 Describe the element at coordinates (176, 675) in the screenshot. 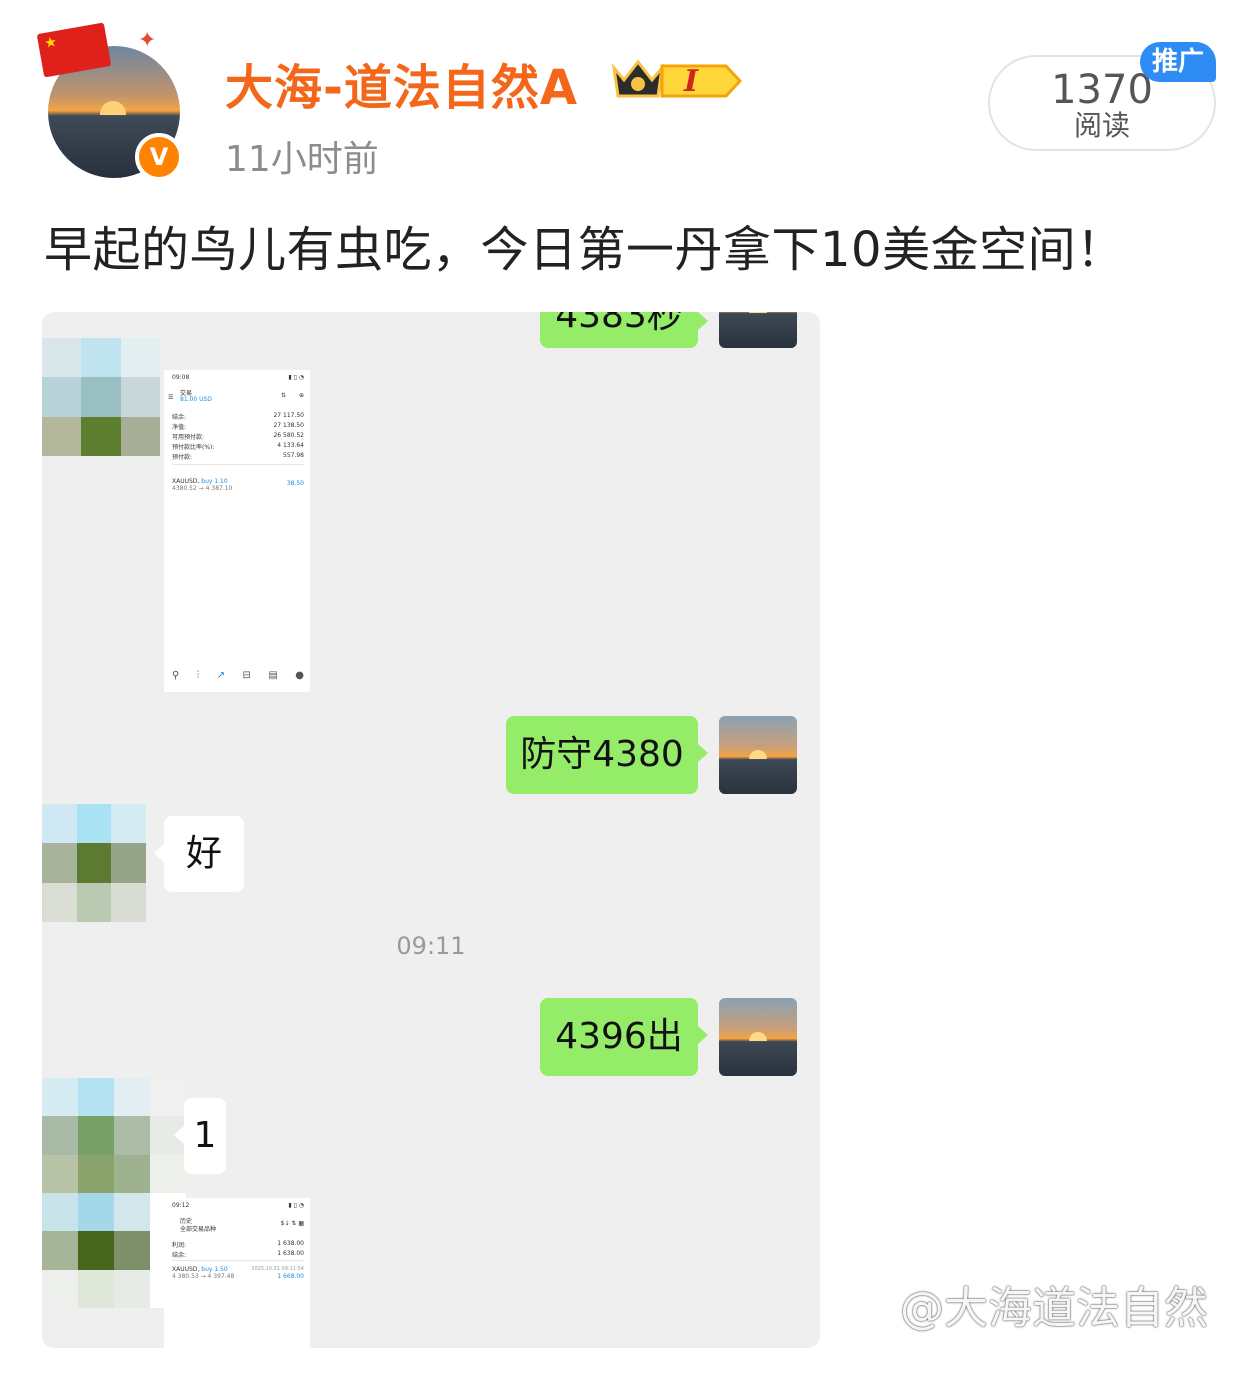

I see `quotes-icon: ⚲` at that location.